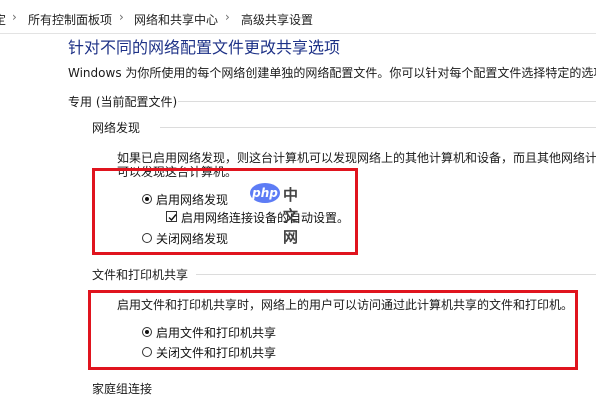 This screenshot has height=397, width=596. What do you see at coordinates (140, 275) in the screenshot?
I see `file-printer-sharing-label: 文件和打印机共享` at bounding box center [140, 275].